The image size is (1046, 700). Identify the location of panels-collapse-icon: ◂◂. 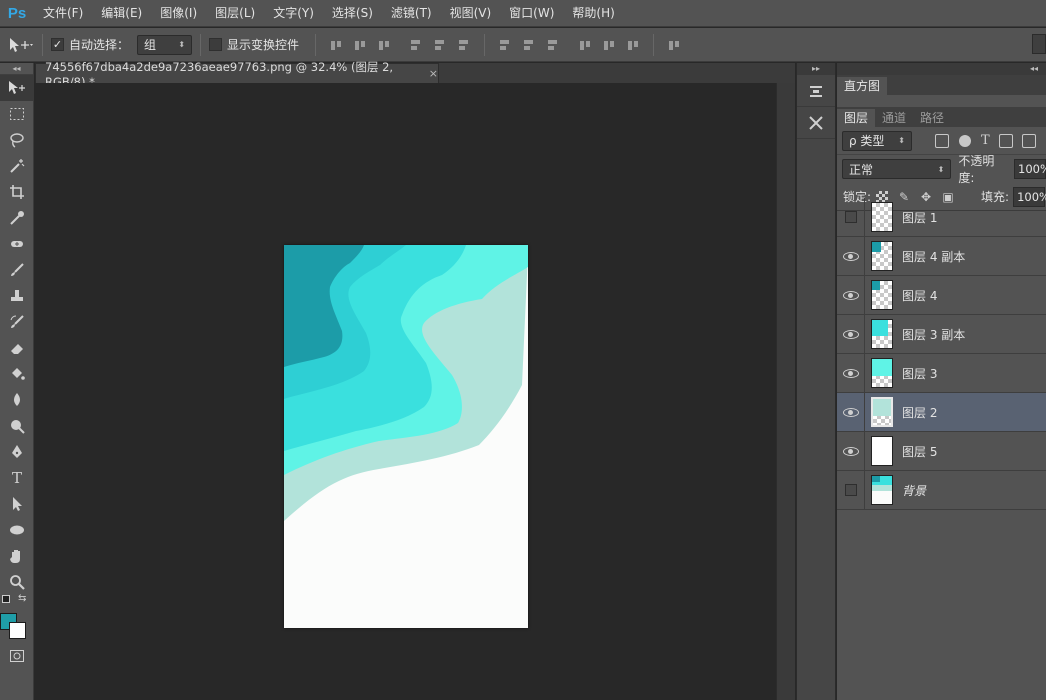
(941, 69).